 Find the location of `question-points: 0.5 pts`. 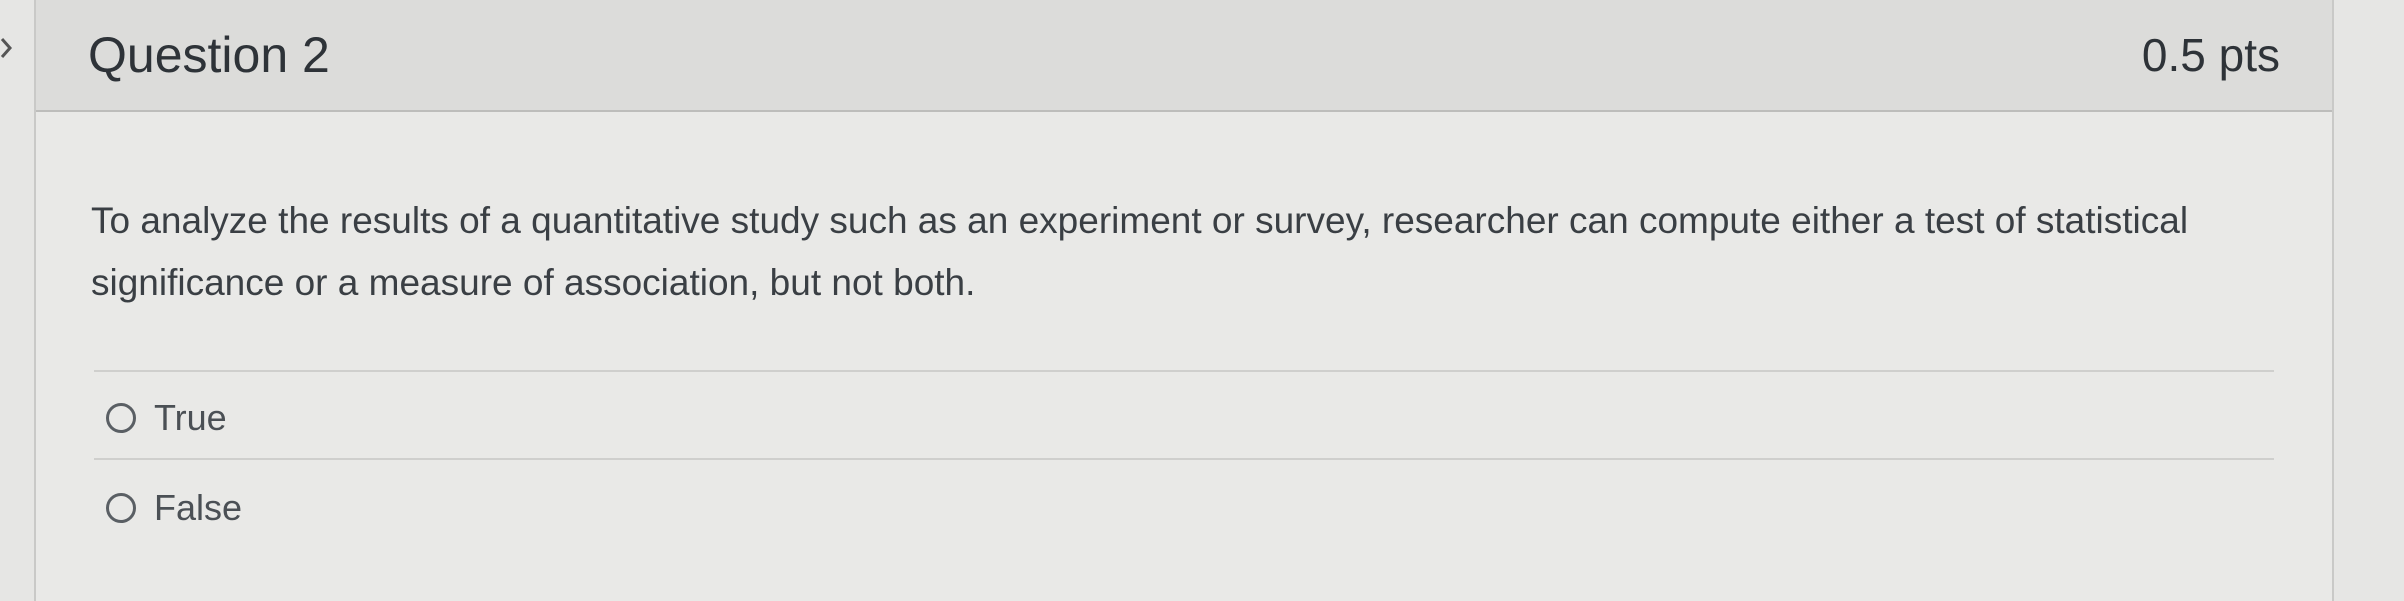

question-points: 0.5 pts is located at coordinates (2210, 55).